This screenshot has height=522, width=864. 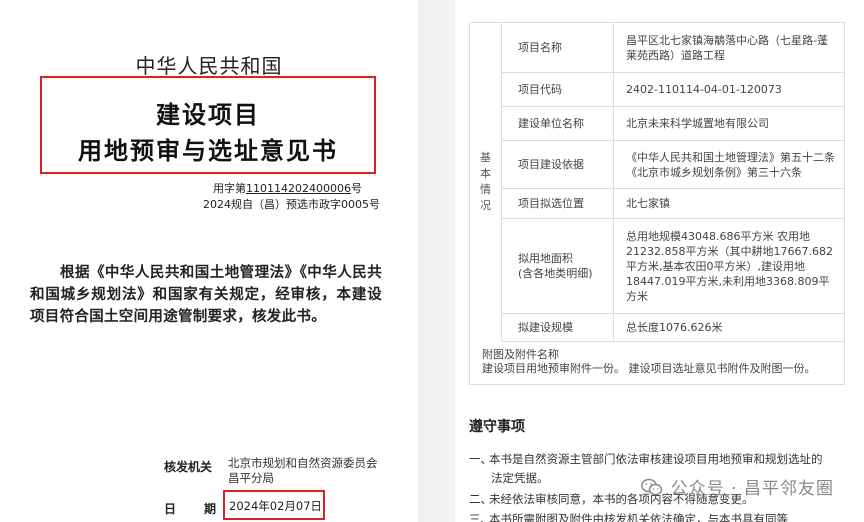 I want to click on date-highlight-box: 2024年02月07日, so click(x=274, y=505).